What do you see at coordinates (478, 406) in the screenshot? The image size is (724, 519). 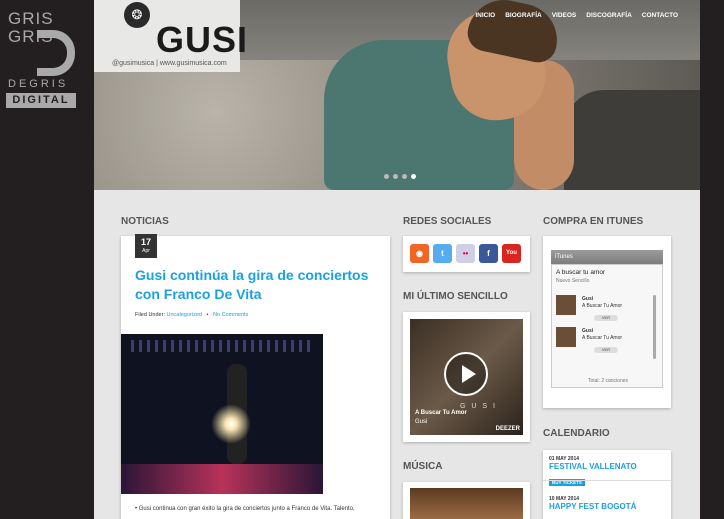 I see `single-artist-overlay: G U S I` at bounding box center [478, 406].